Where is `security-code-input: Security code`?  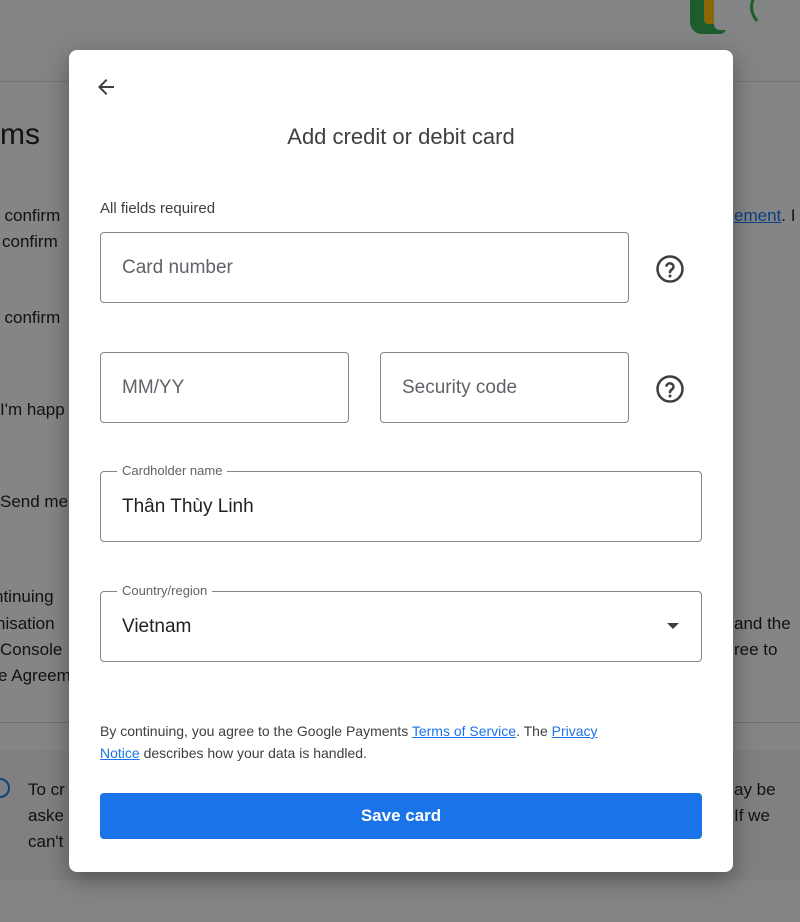 security-code-input: Security code is located at coordinates (504, 387).